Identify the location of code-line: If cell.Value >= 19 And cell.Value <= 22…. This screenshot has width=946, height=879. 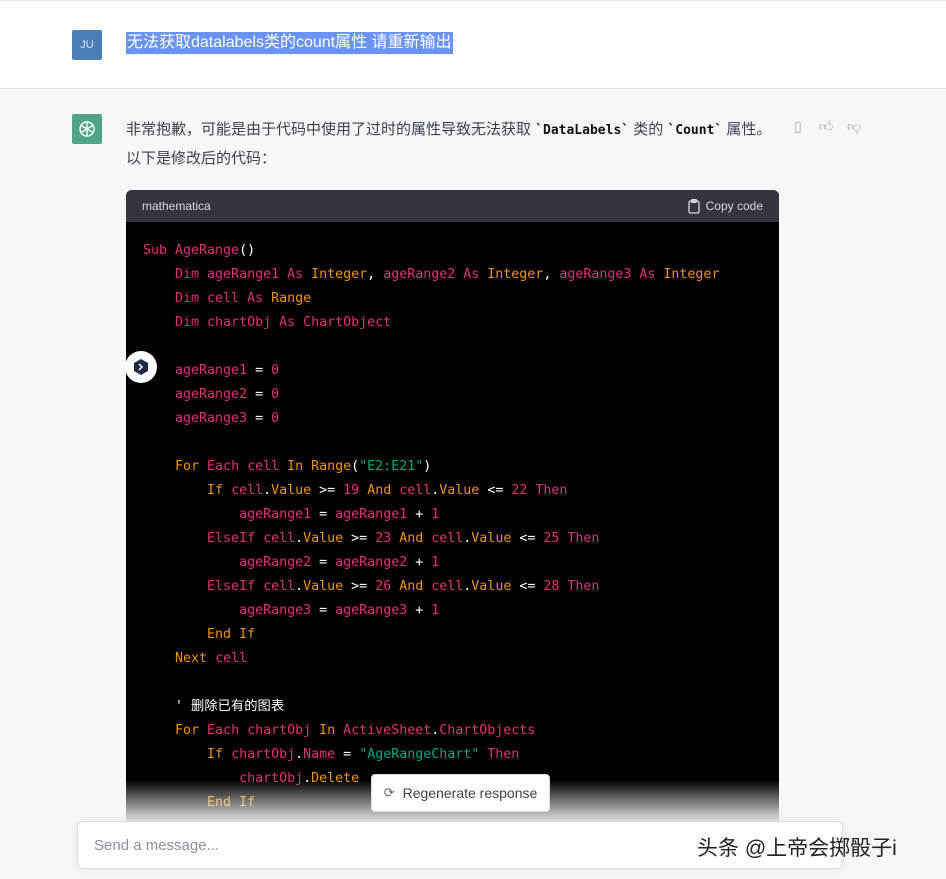
(452, 491).